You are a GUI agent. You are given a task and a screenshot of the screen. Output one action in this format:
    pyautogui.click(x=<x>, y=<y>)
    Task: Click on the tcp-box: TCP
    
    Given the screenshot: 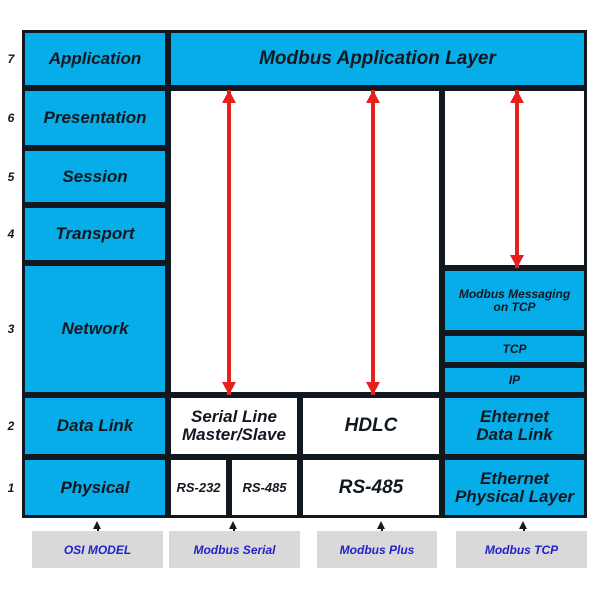 What is the action you would take?
    pyautogui.click(x=514, y=349)
    